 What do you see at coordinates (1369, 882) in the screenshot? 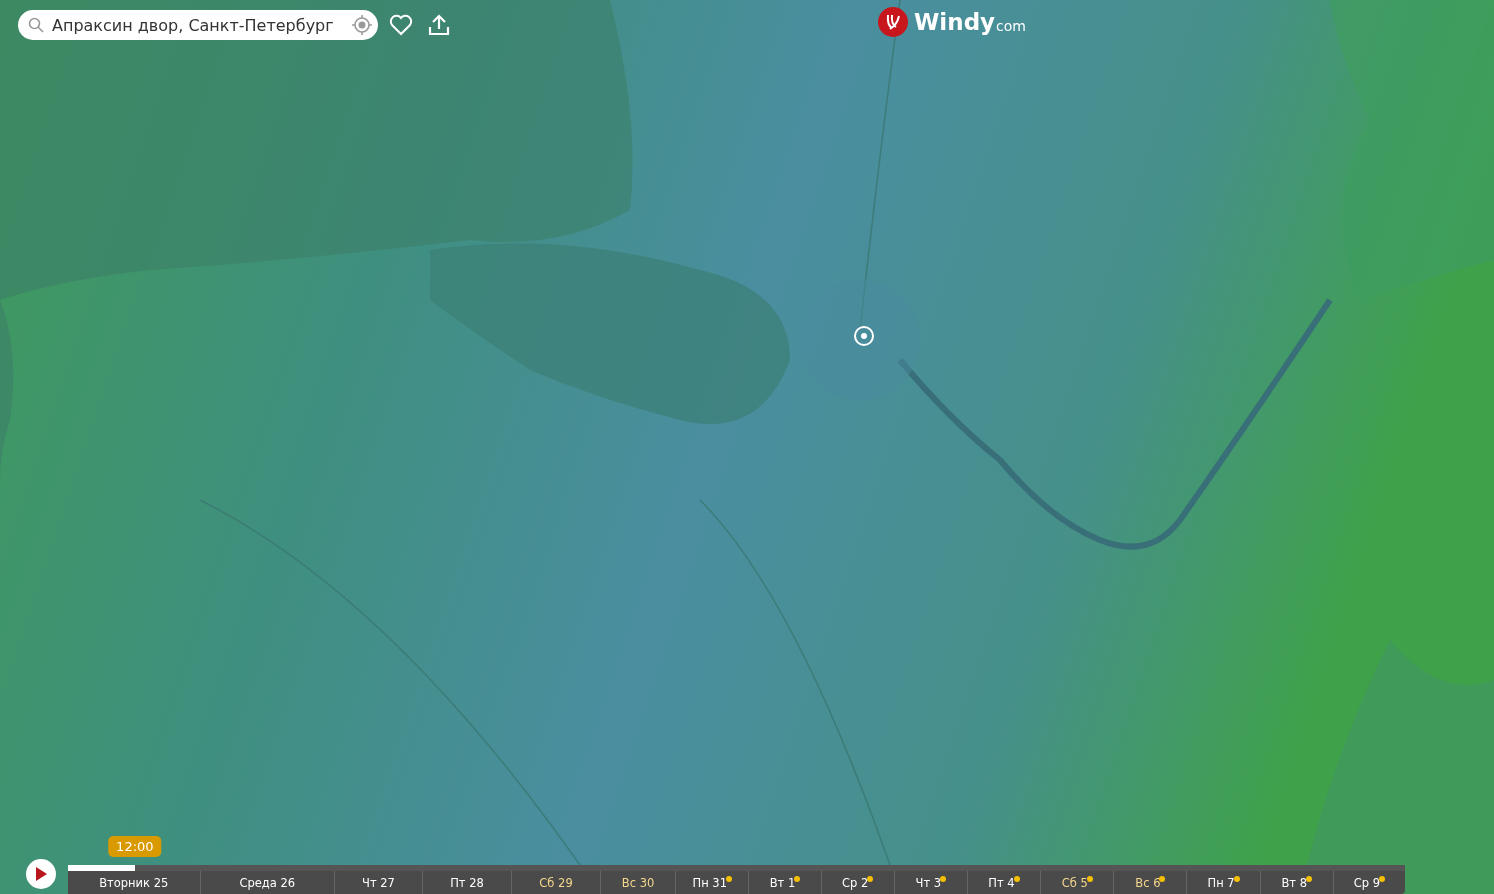
I see `day-label: Ср 9` at bounding box center [1369, 882].